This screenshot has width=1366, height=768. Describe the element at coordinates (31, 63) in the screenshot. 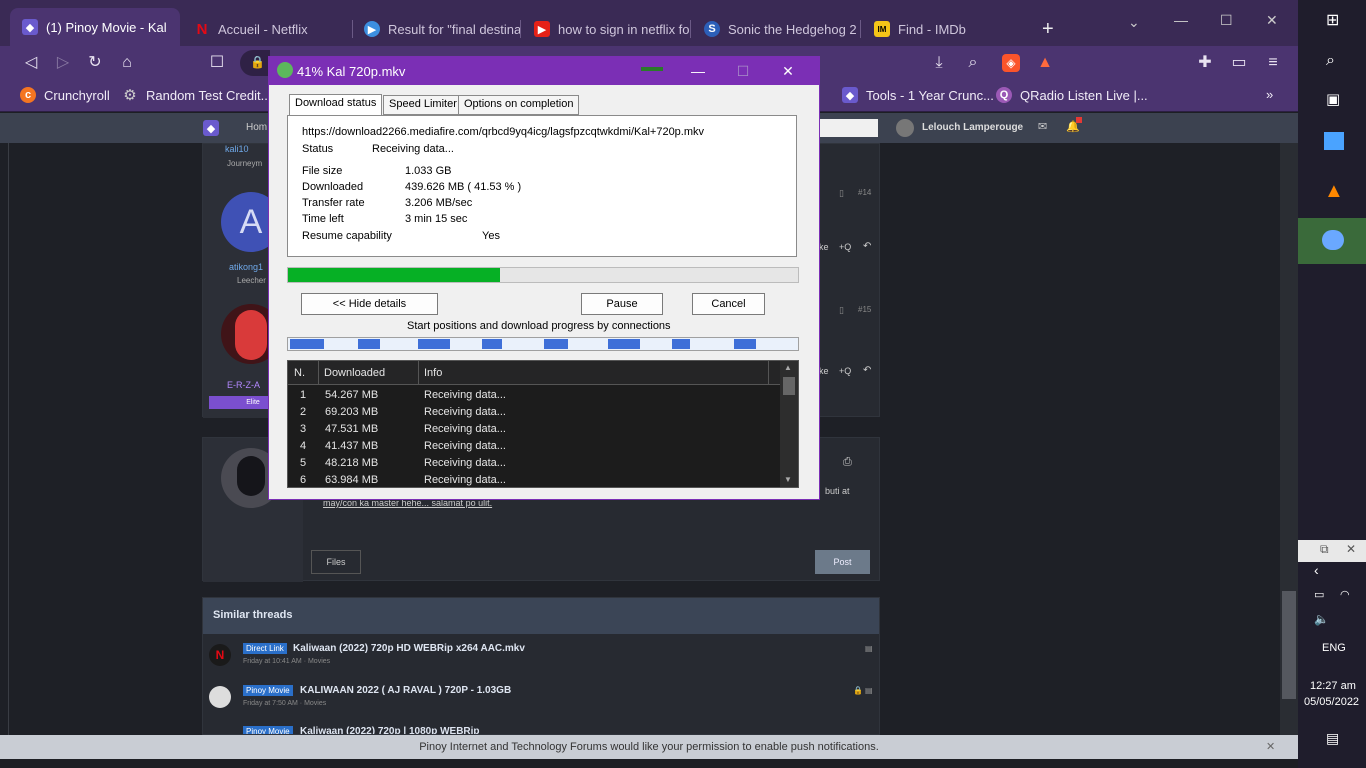

I see `back-icon: ◁` at that location.